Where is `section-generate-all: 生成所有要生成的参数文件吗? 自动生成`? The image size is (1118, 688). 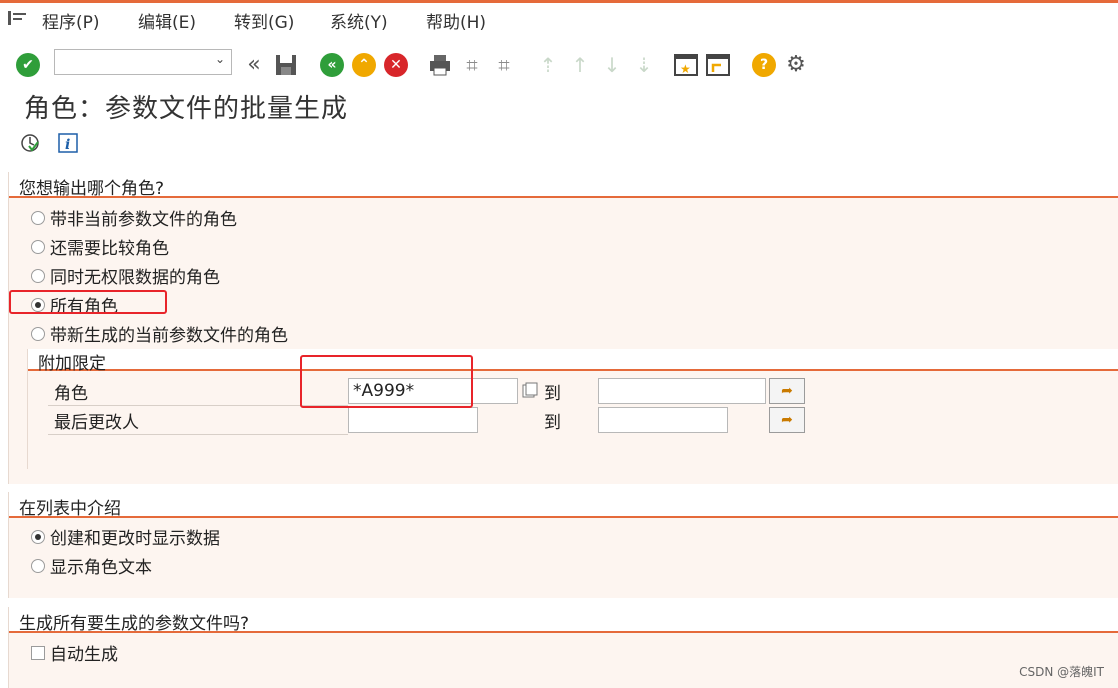 section-generate-all: 生成所有要生成的参数文件吗? 自动生成 is located at coordinates (563, 647).